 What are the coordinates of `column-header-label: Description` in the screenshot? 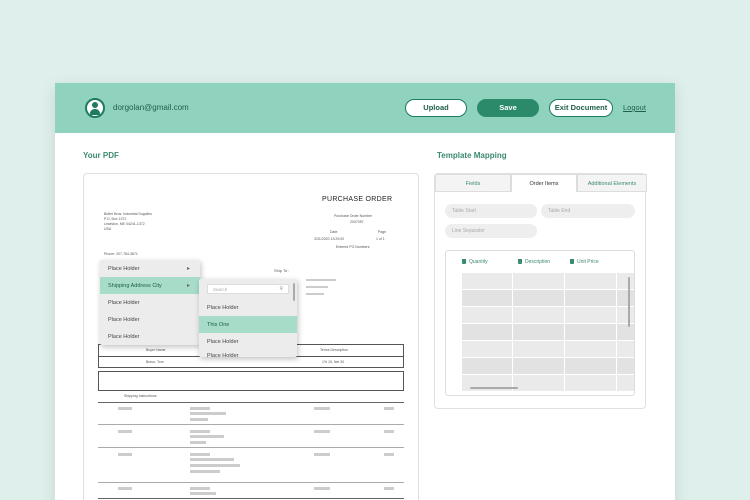 It's located at (538, 262).